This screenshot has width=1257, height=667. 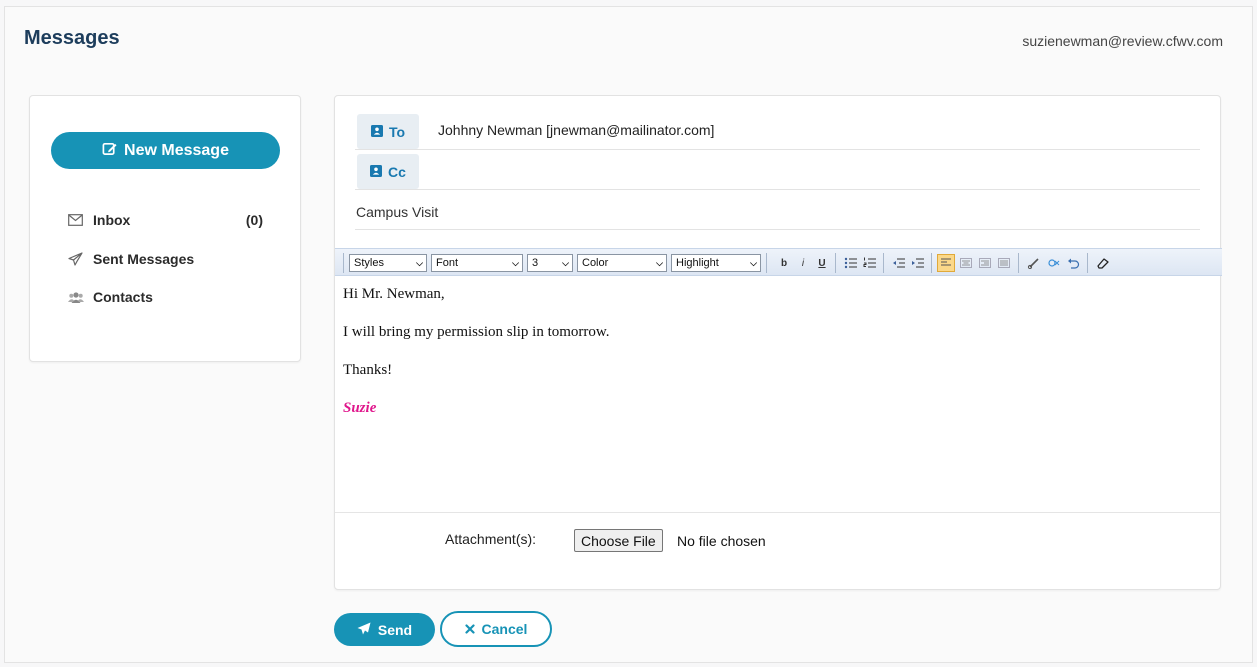 What do you see at coordinates (176, 150) in the screenshot?
I see `new-message-label: New Message` at bounding box center [176, 150].